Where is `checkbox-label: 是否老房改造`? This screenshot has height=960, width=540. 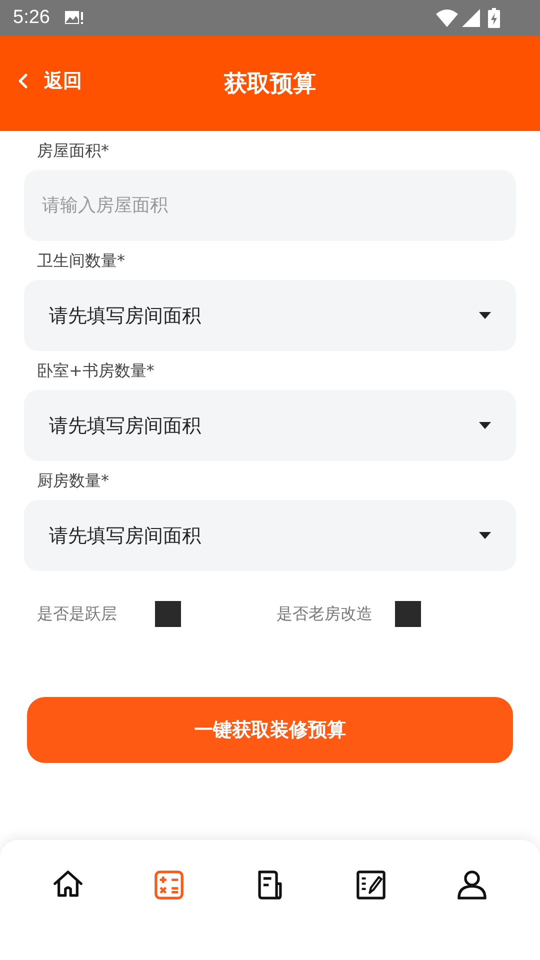 checkbox-label: 是否老房改造 is located at coordinates (325, 614).